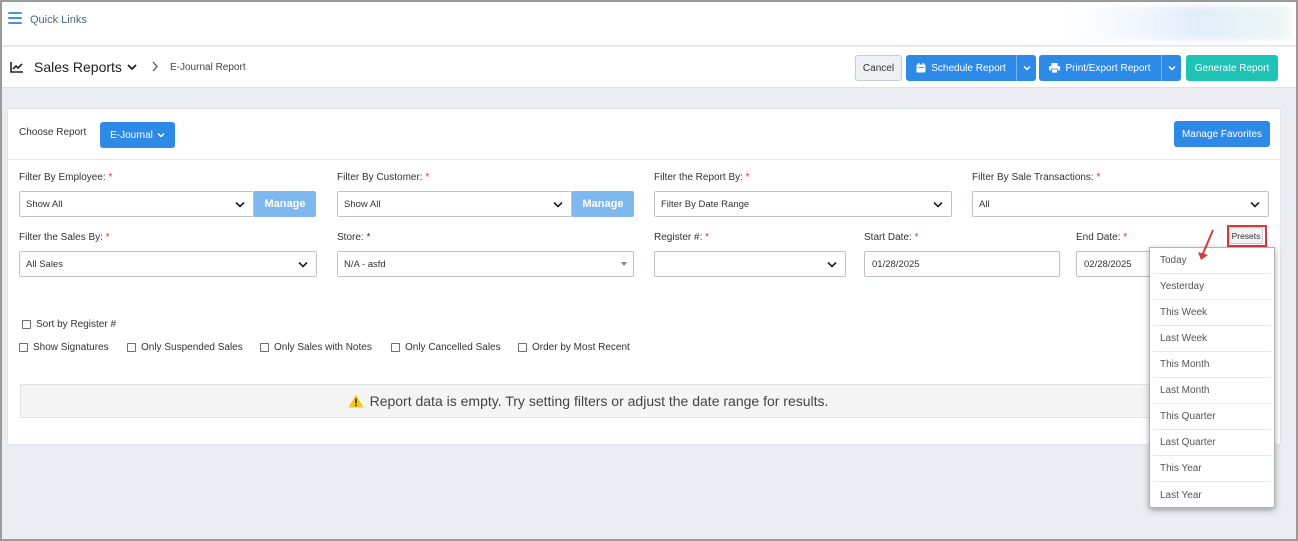 This screenshot has height=541, width=1298. I want to click on report-select-label: E-Journal, so click(131, 135).